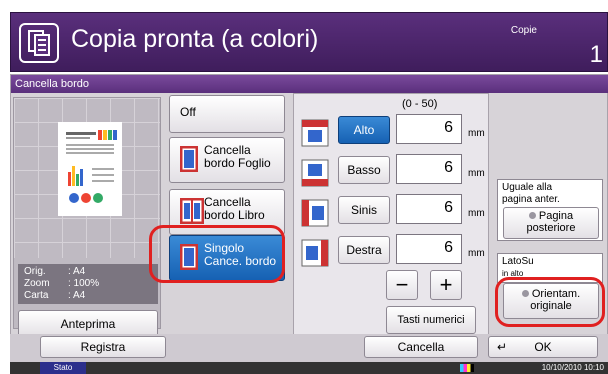  Describe the element at coordinates (188, 112) in the screenshot. I see `mode-off-label: Off` at that location.